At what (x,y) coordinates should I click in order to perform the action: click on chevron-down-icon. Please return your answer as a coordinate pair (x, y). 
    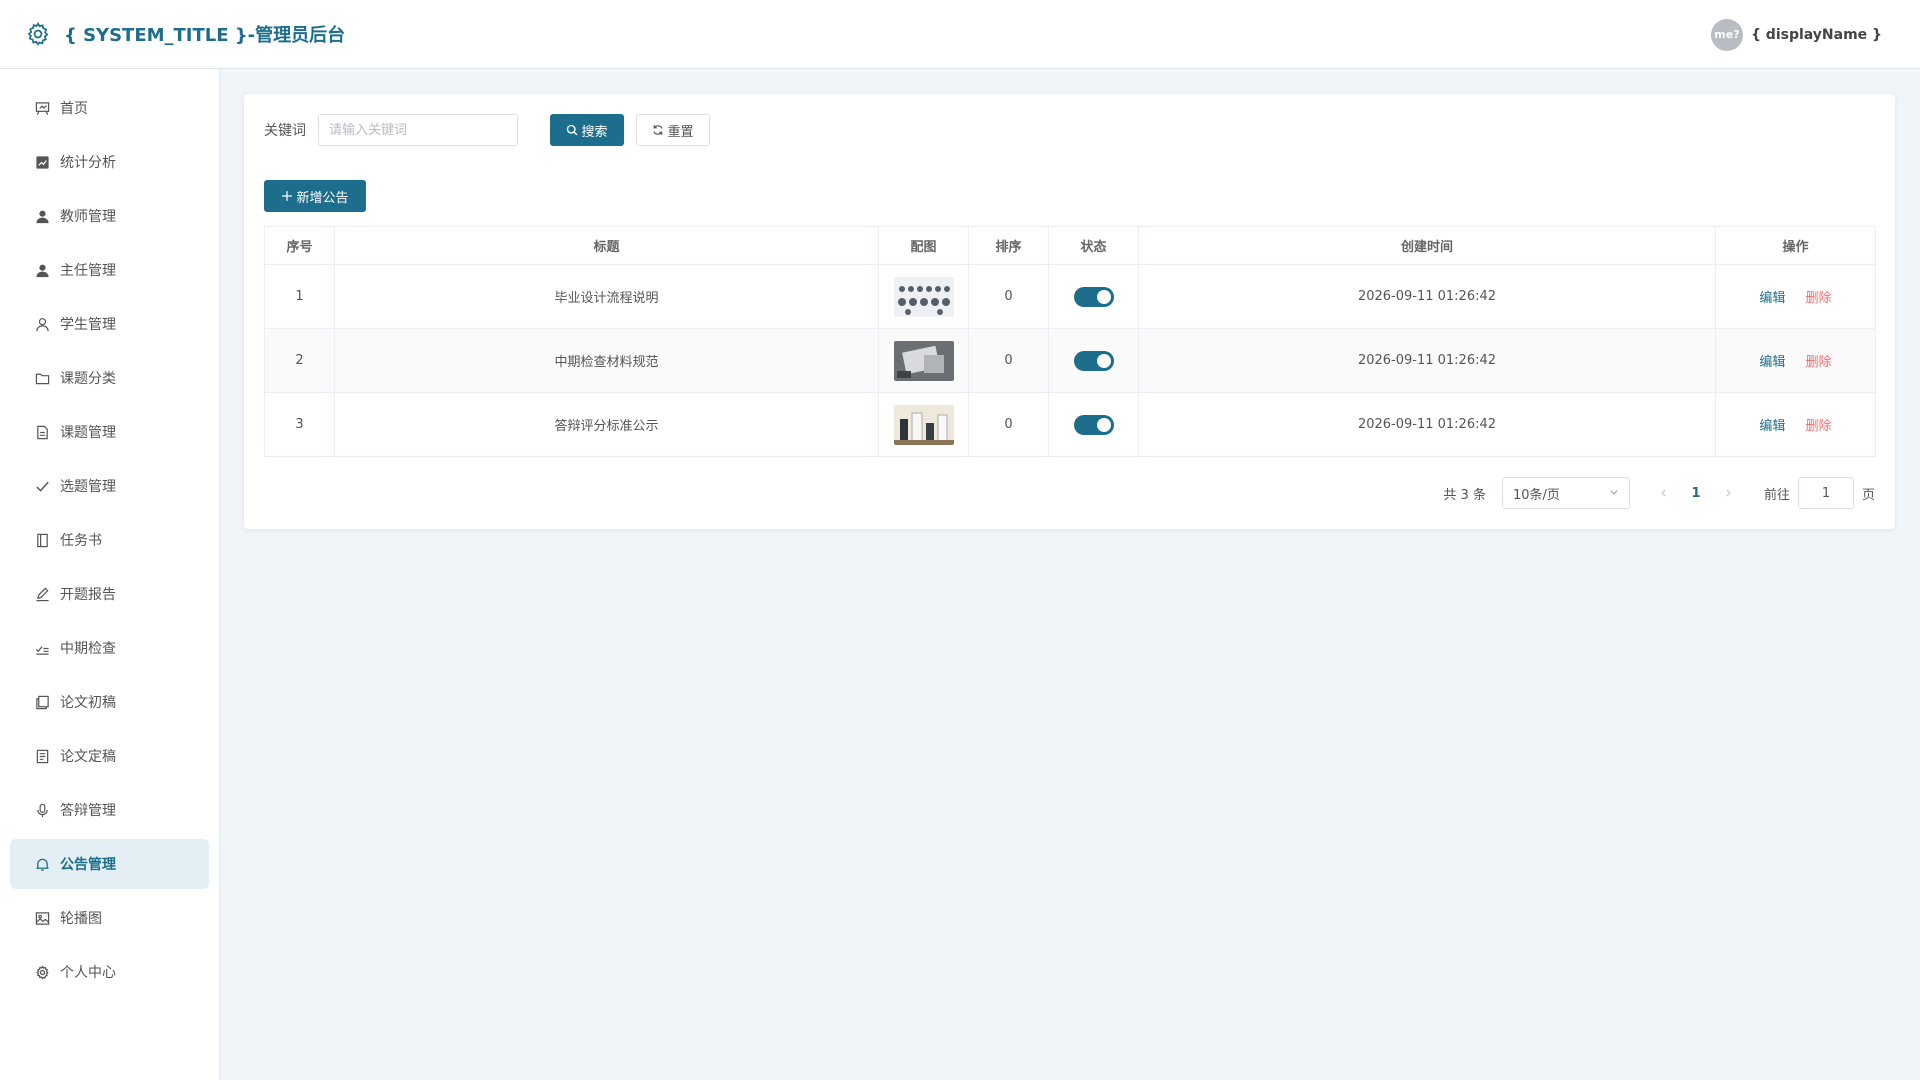
    Looking at the image, I should click on (1614, 493).